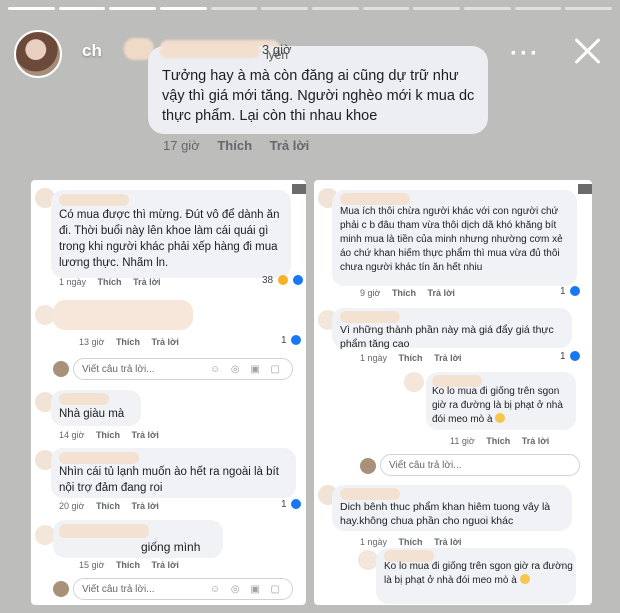 This screenshot has width=620, height=613. I want to click on comment-actions: 11 giờ Thích Trả lời, so click(504, 441).